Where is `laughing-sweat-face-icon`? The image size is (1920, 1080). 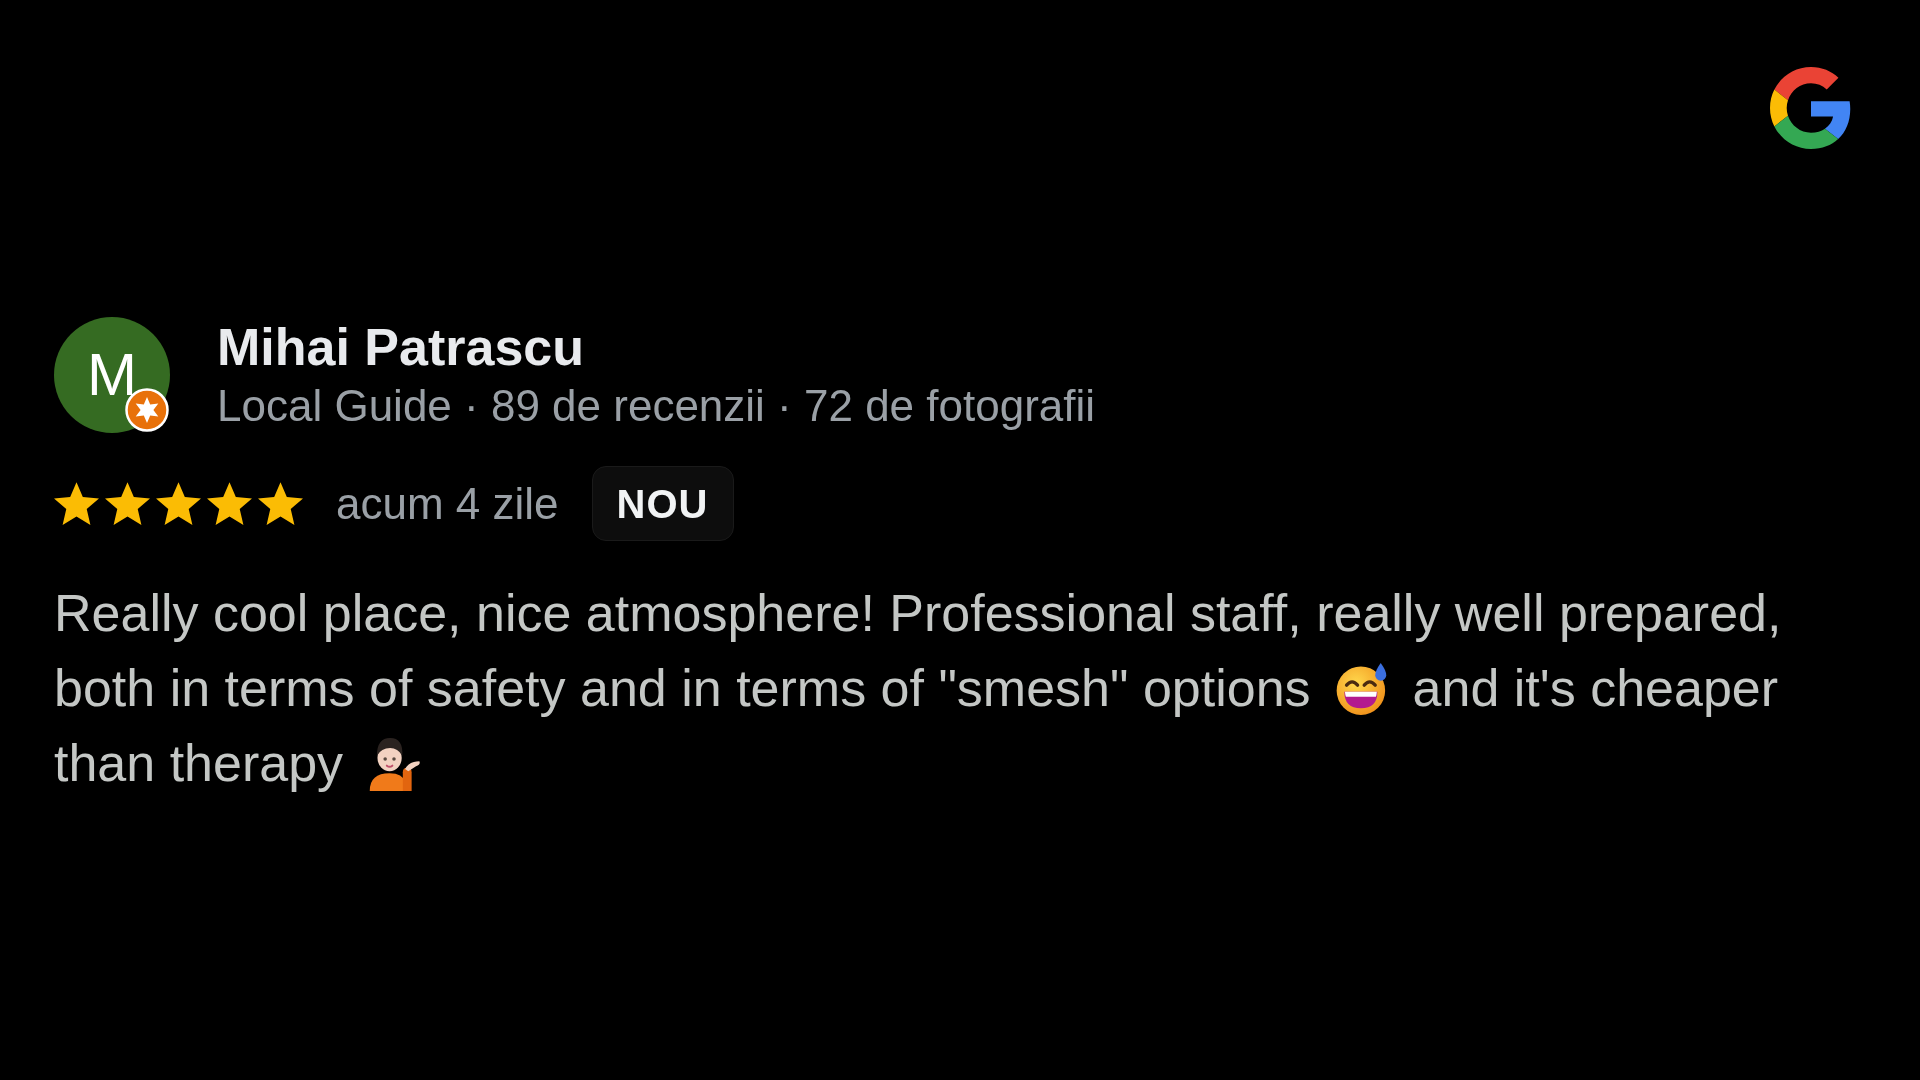 laughing-sweat-face-icon is located at coordinates (1361, 688).